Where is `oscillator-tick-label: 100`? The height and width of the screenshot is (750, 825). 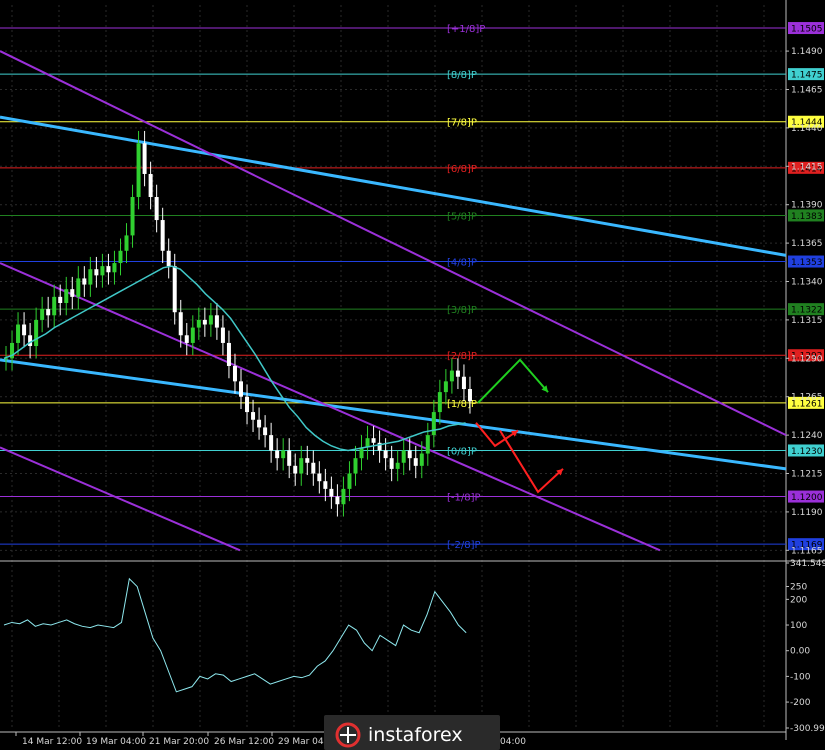
oscillator-tick-label: 100 is located at coordinates (798, 626).